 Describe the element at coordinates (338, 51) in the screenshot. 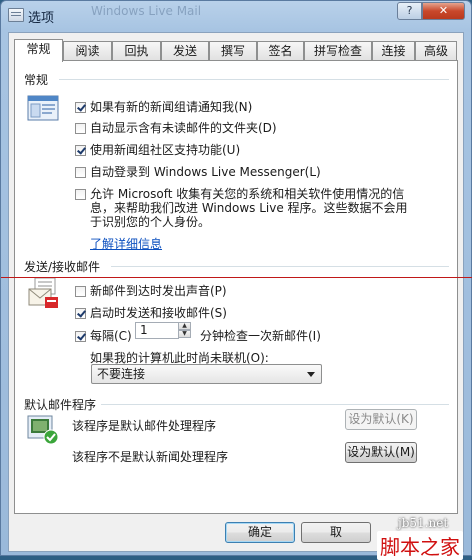

I see `tab-spelling: 拼写检查` at that location.